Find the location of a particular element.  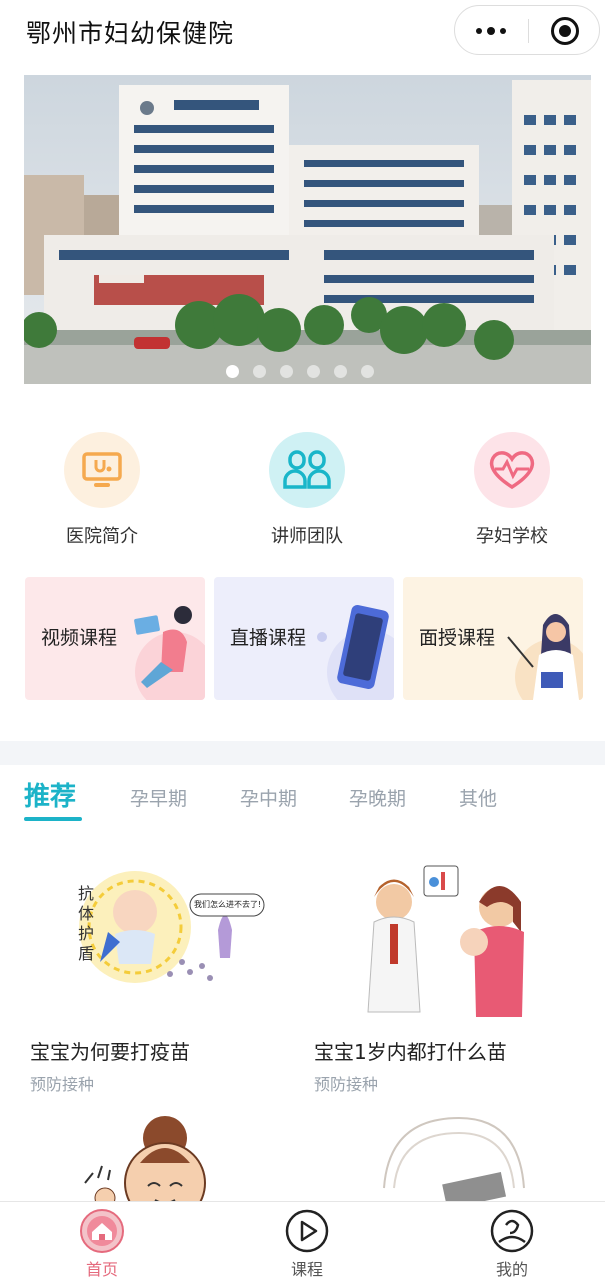

capsule-divider is located at coordinates (528, 31).